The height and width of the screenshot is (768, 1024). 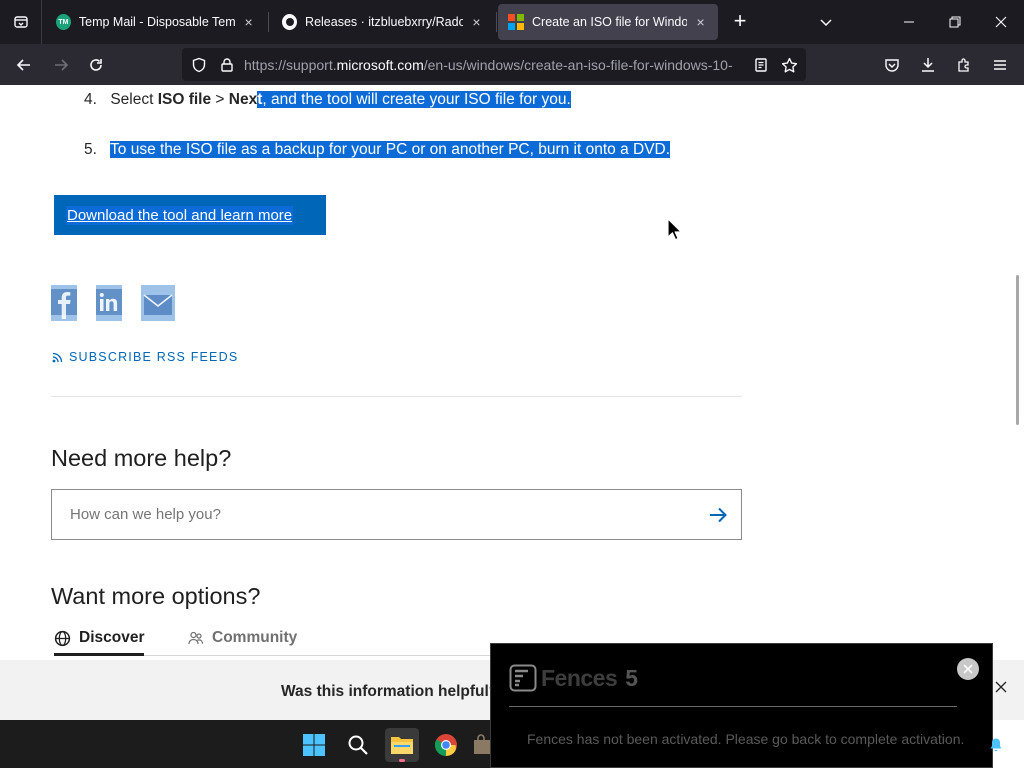 I want to click on tracking-protection-icon, so click(x=199, y=65).